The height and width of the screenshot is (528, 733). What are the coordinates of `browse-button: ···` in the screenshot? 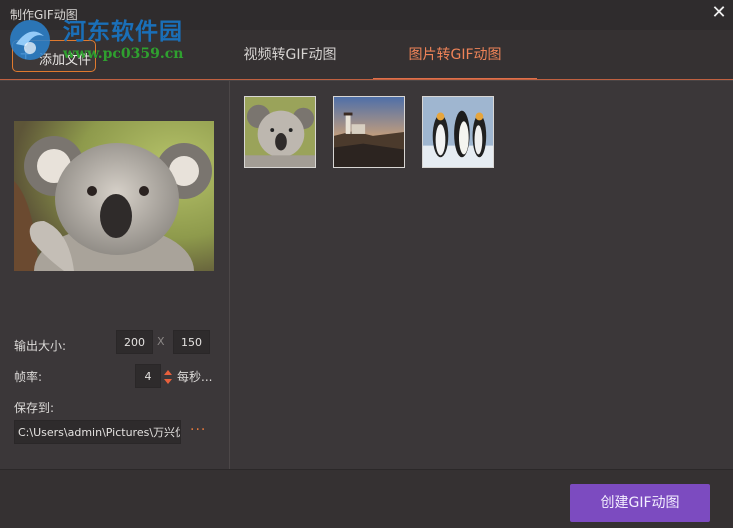 It's located at (198, 430).